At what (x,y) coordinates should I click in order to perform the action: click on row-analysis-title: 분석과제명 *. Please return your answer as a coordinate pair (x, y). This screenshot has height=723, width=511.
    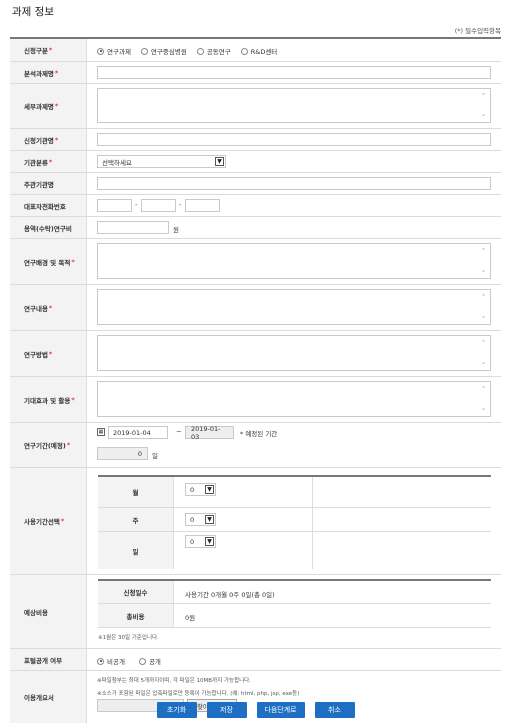
    Looking at the image, I should click on (255, 73).